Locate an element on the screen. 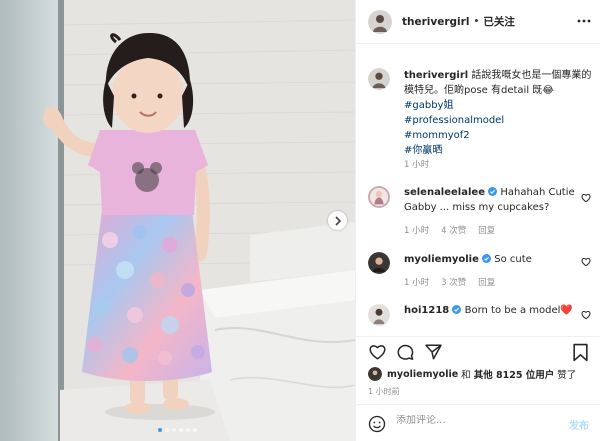  caption-avatar is located at coordinates (379, 79).